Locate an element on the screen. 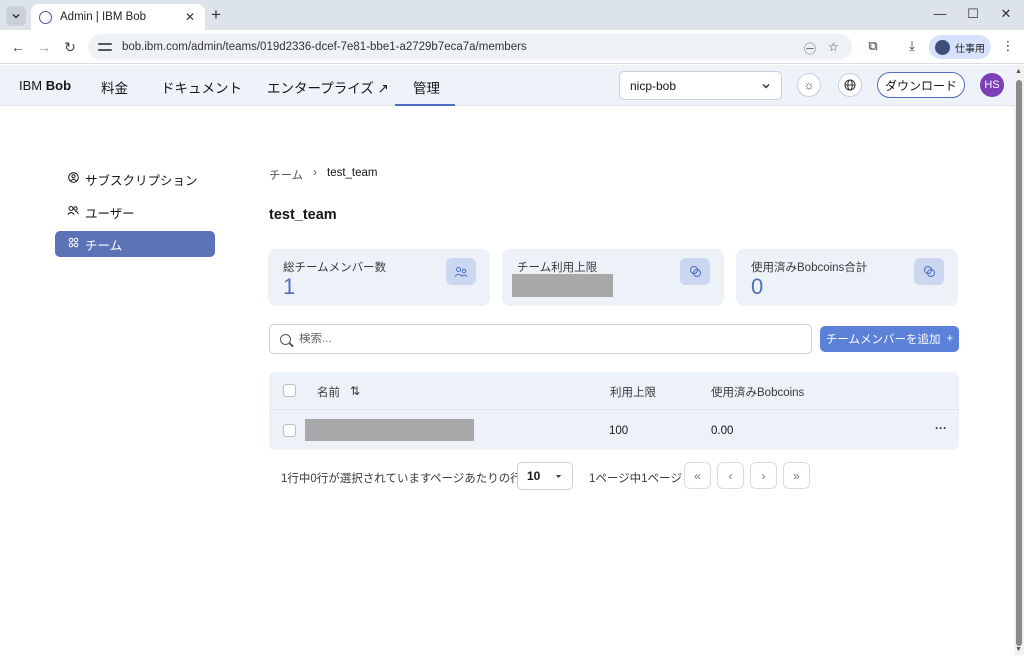 The height and width of the screenshot is (655, 1024). column-header-limit: 利用上限 is located at coordinates (633, 393).